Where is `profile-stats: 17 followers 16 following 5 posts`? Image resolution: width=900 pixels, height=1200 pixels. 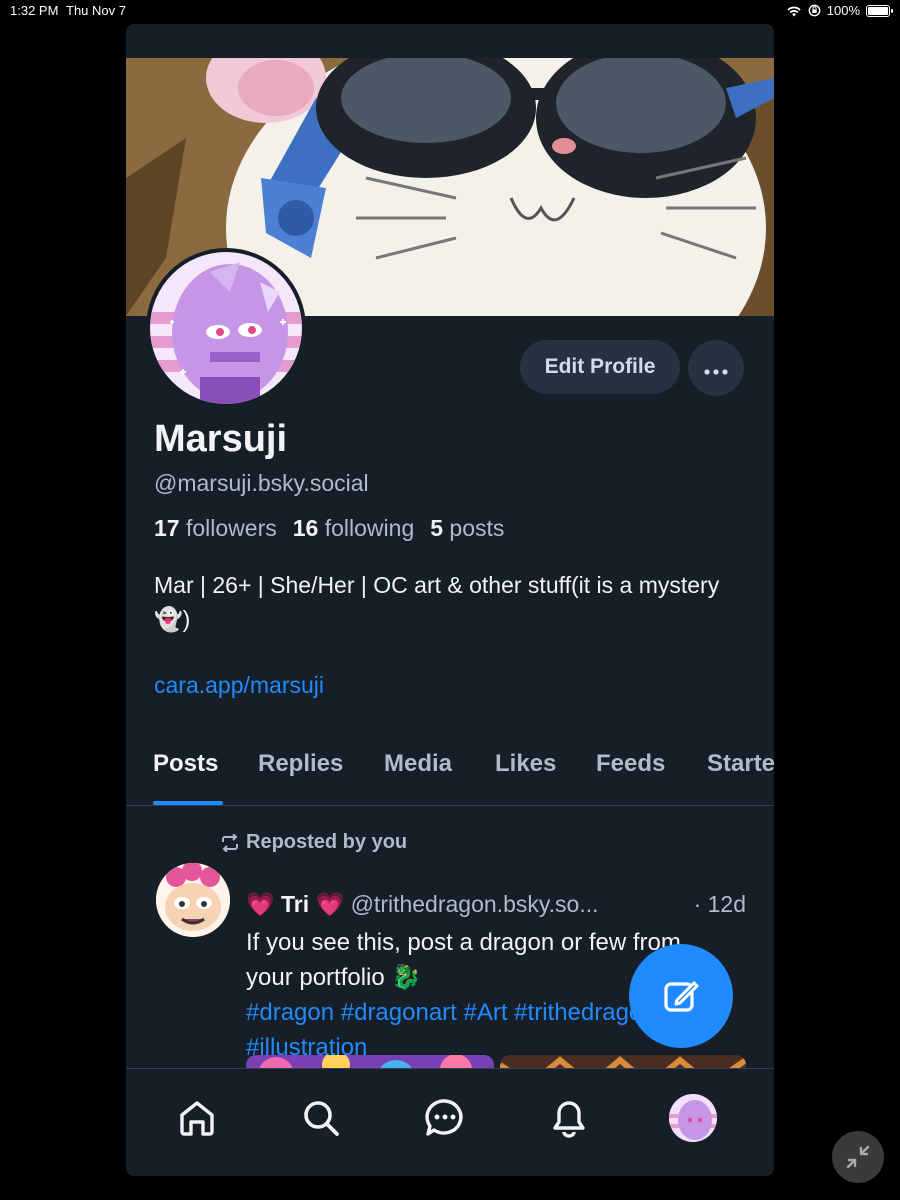
profile-stats: 17 followers 16 following 5 posts is located at coordinates (329, 528).